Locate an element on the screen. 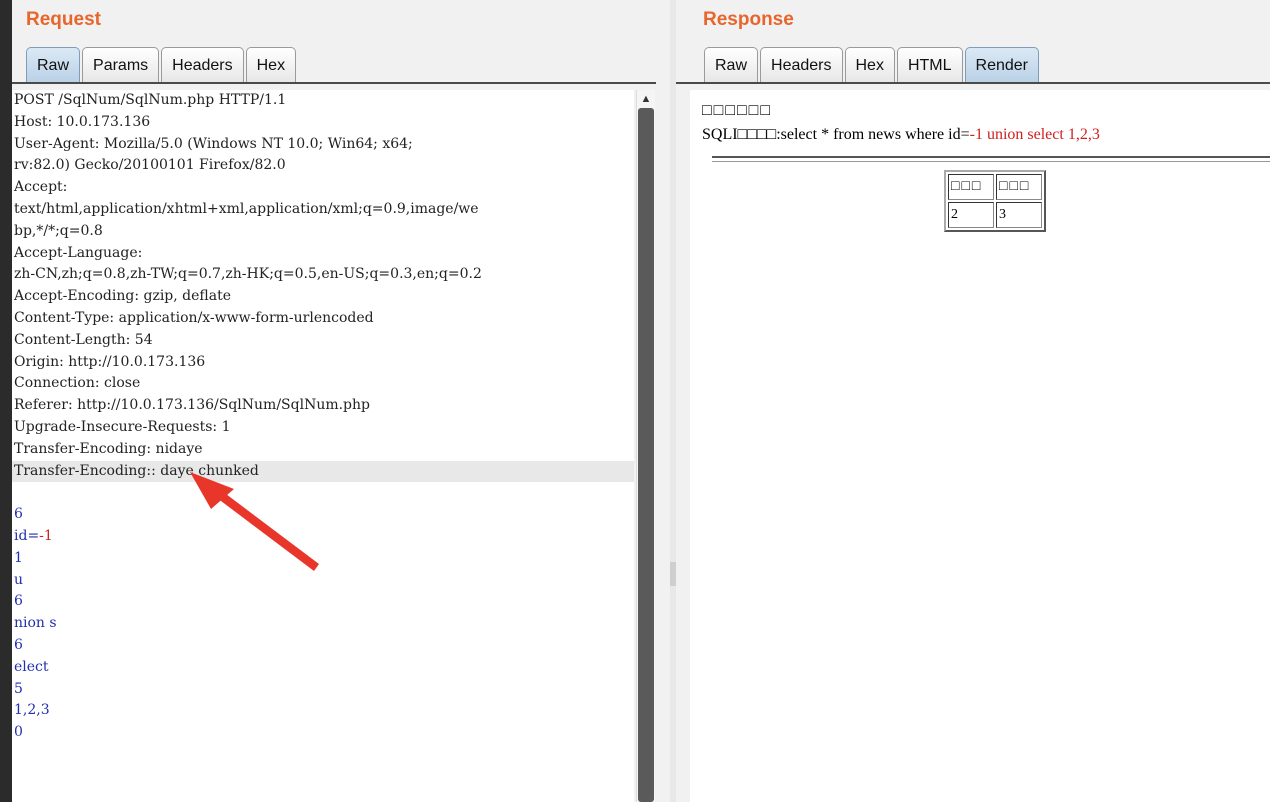  request-header-line: Connection: close is located at coordinates (77, 383).